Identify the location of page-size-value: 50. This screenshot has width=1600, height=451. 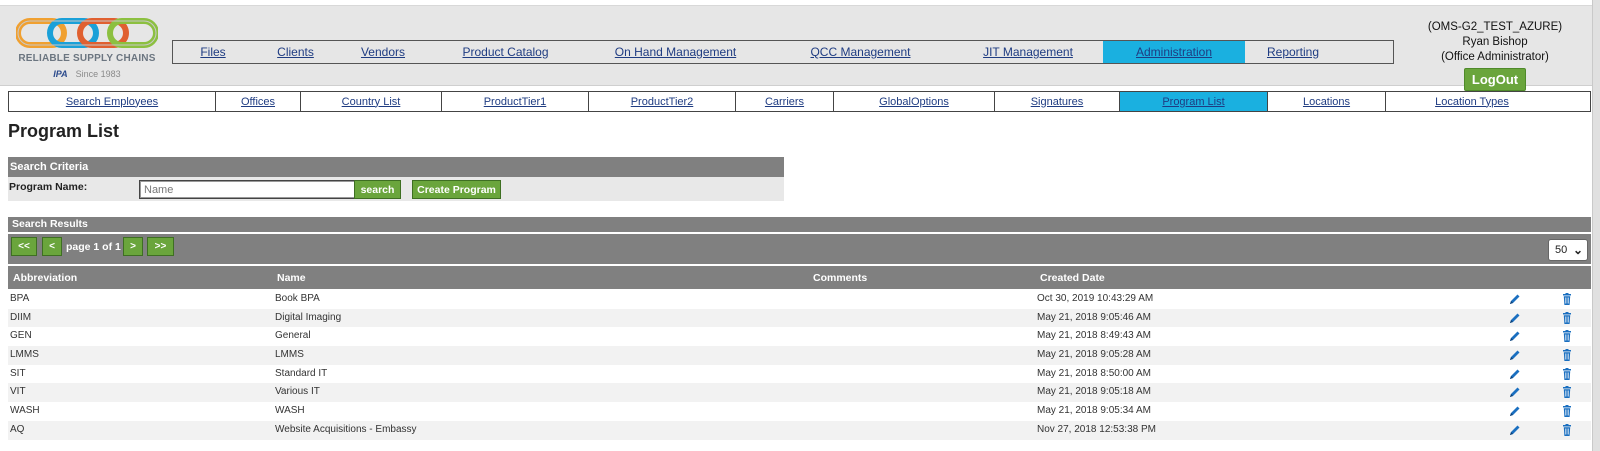
(1561, 250).